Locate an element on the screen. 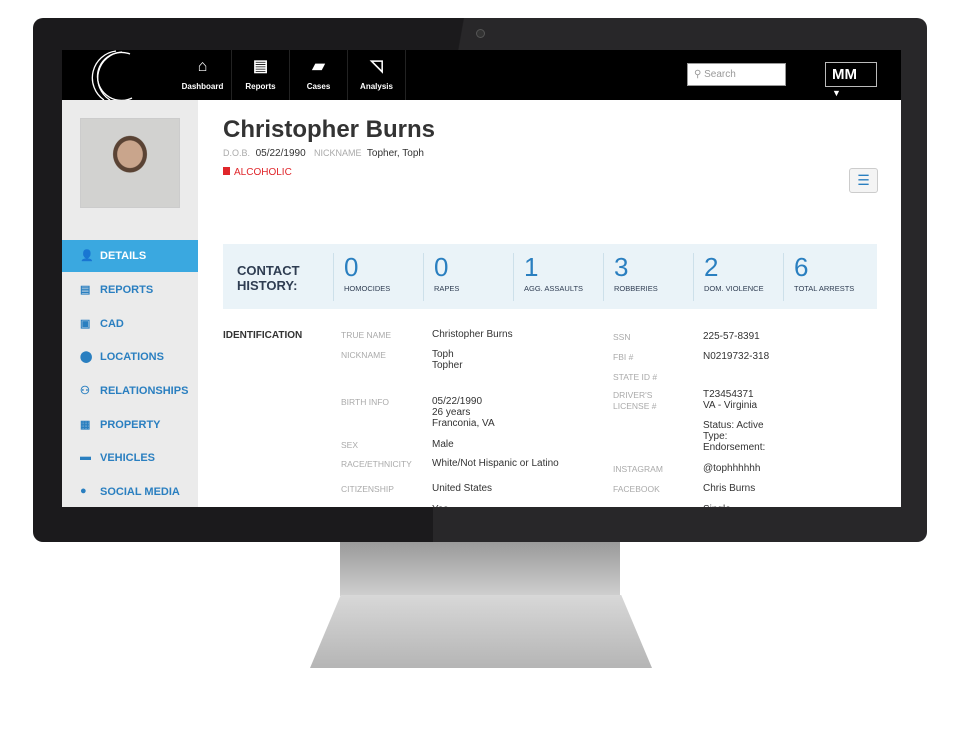 This screenshot has width=960, height=740. stat-label: AGG. ASSAULTS is located at coordinates (554, 288).